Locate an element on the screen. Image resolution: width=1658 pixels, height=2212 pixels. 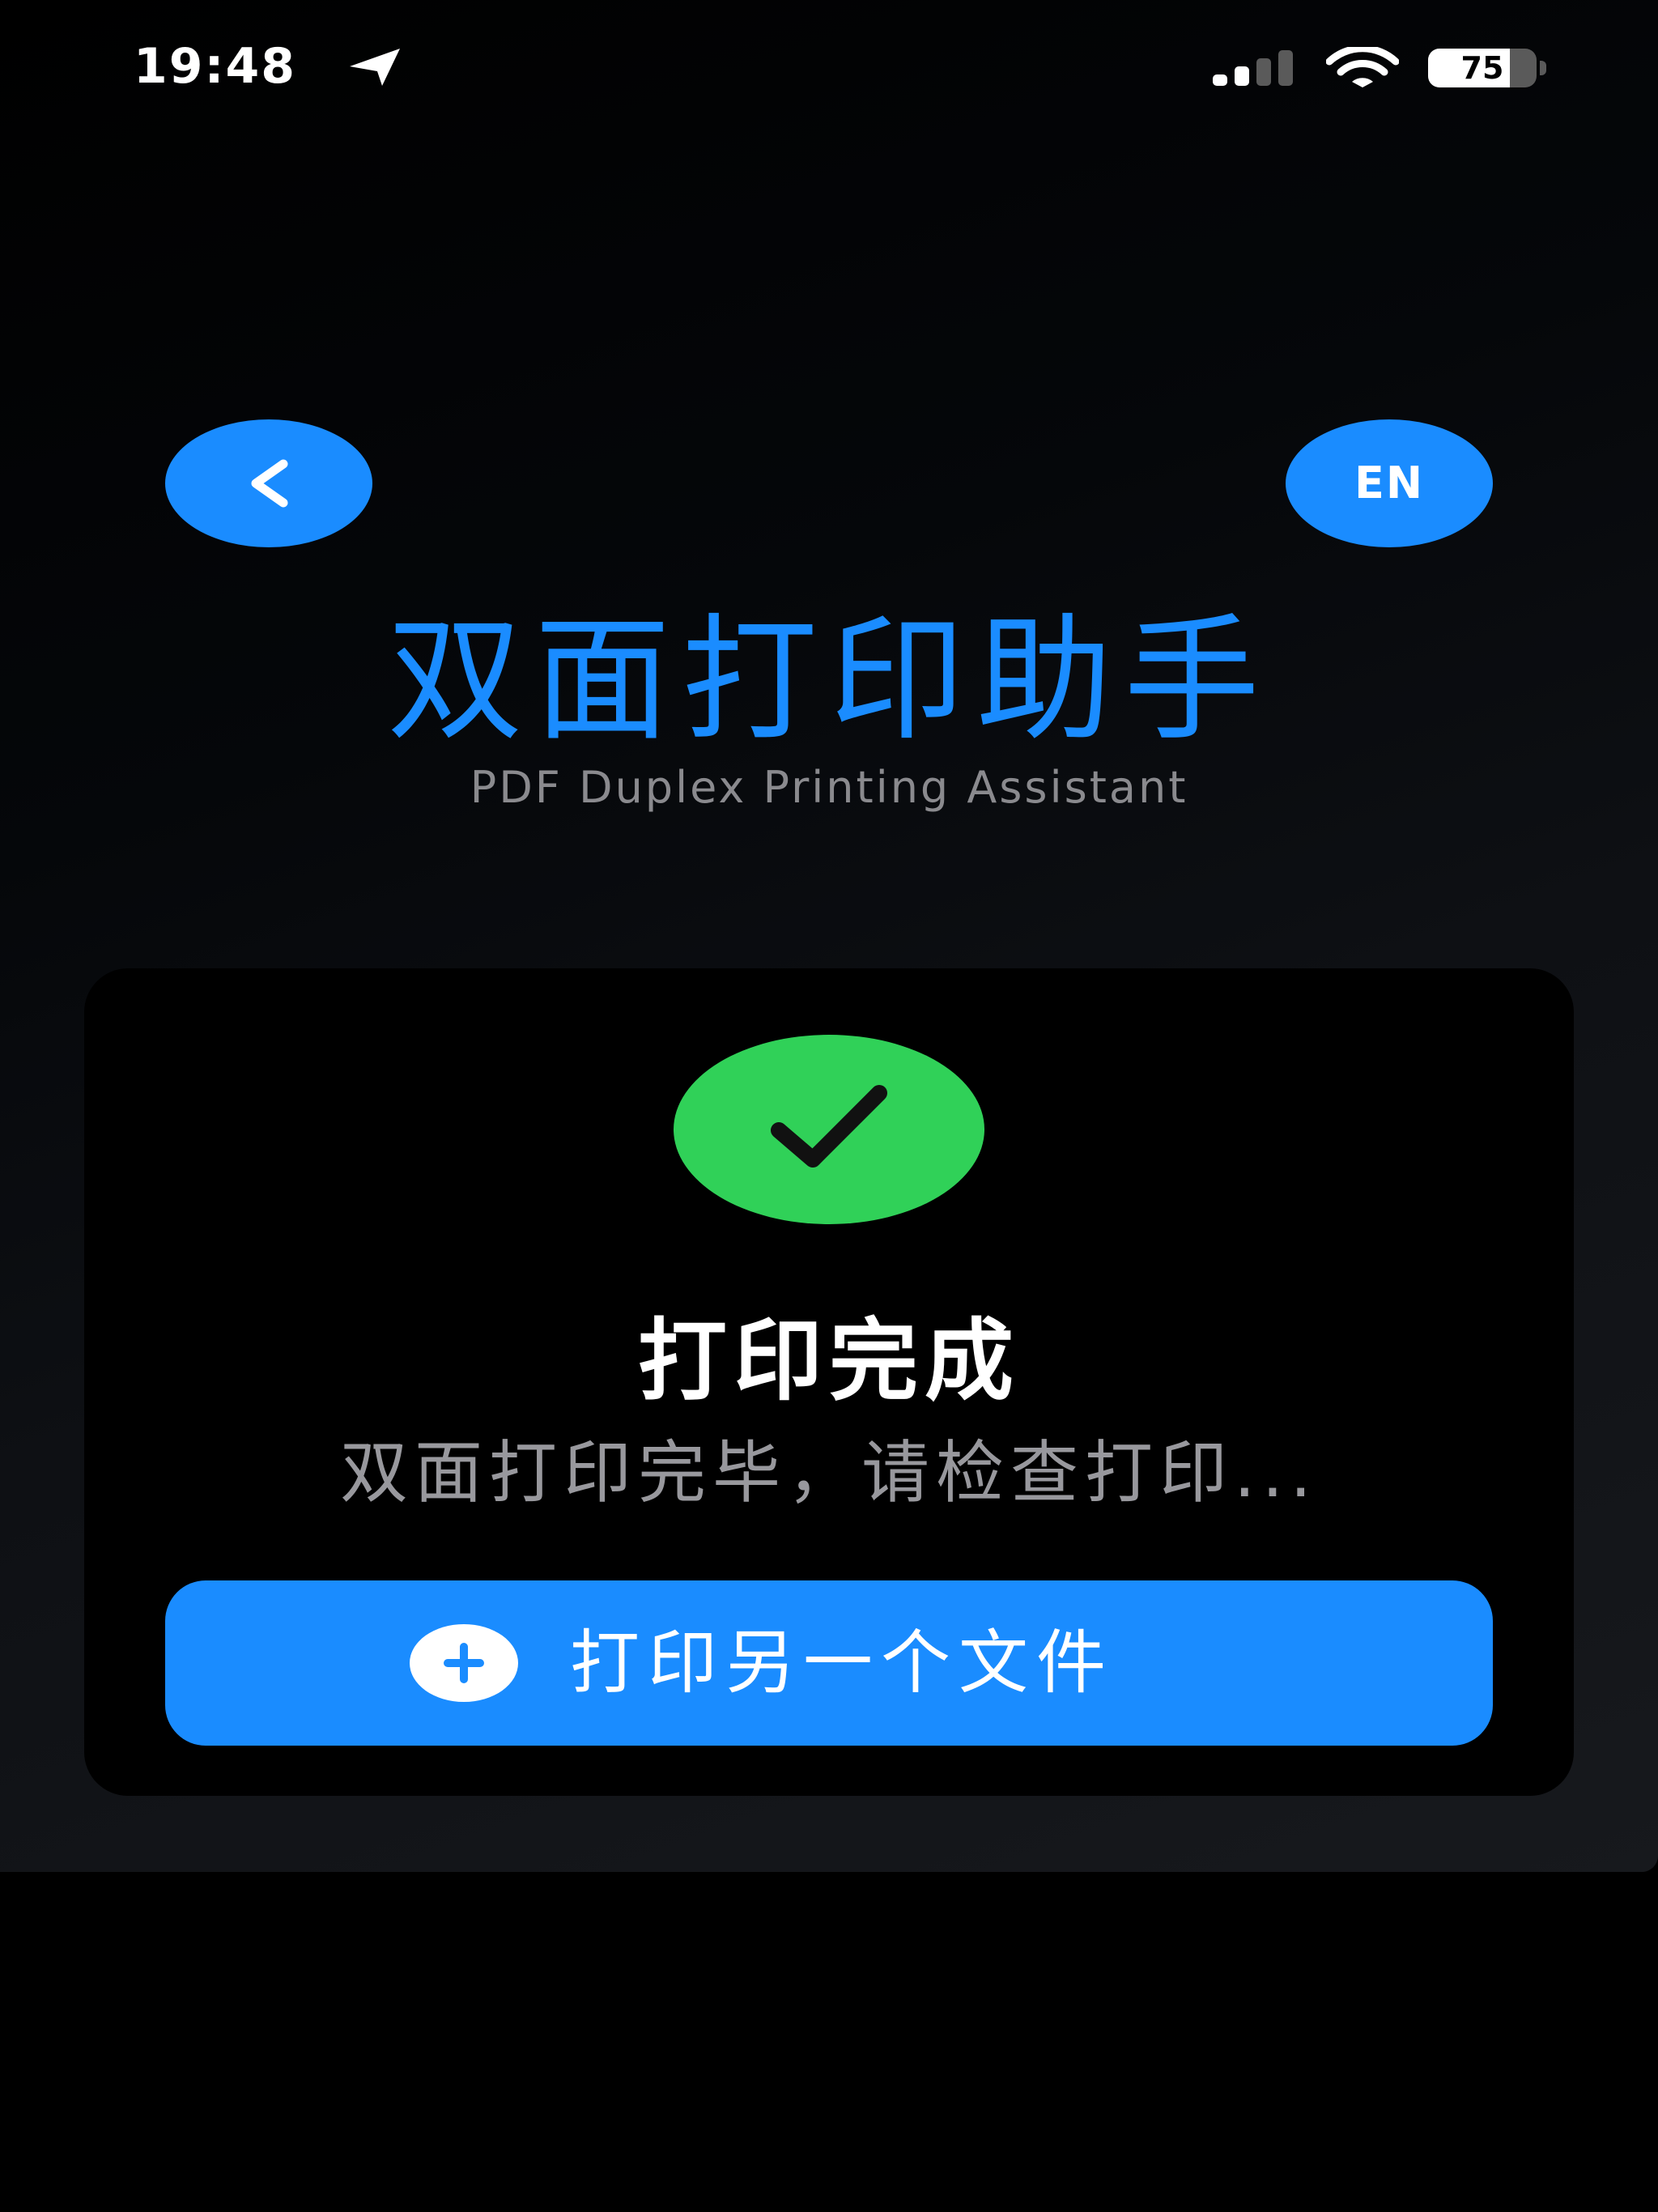
wifi-icon is located at coordinates (1362, 67).